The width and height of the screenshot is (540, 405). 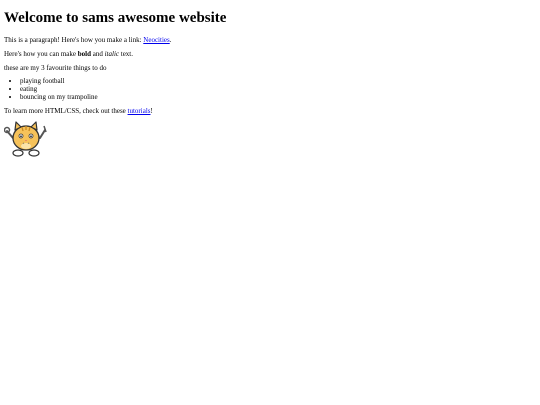 I want to click on italic-text: italic, so click(x=111, y=54).